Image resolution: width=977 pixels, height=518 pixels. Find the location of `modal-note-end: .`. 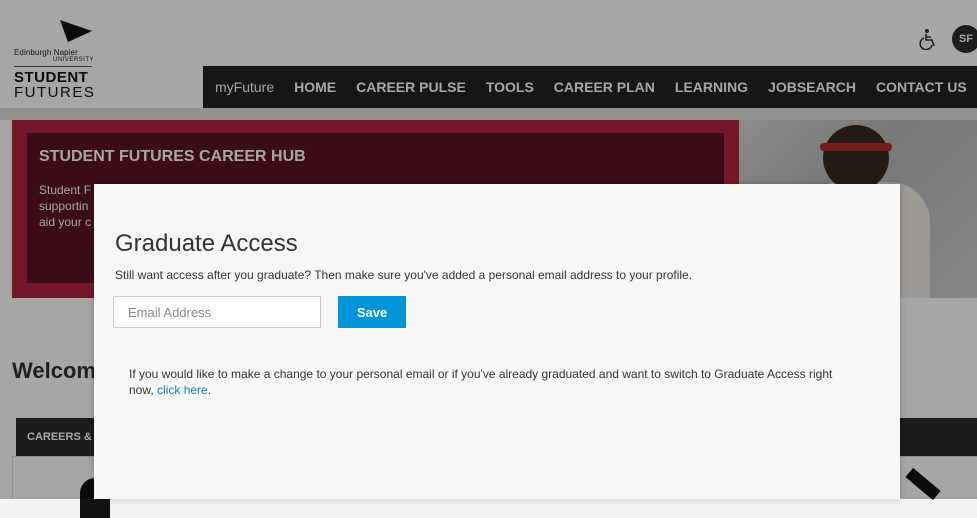

modal-note-end: . is located at coordinates (209, 390).